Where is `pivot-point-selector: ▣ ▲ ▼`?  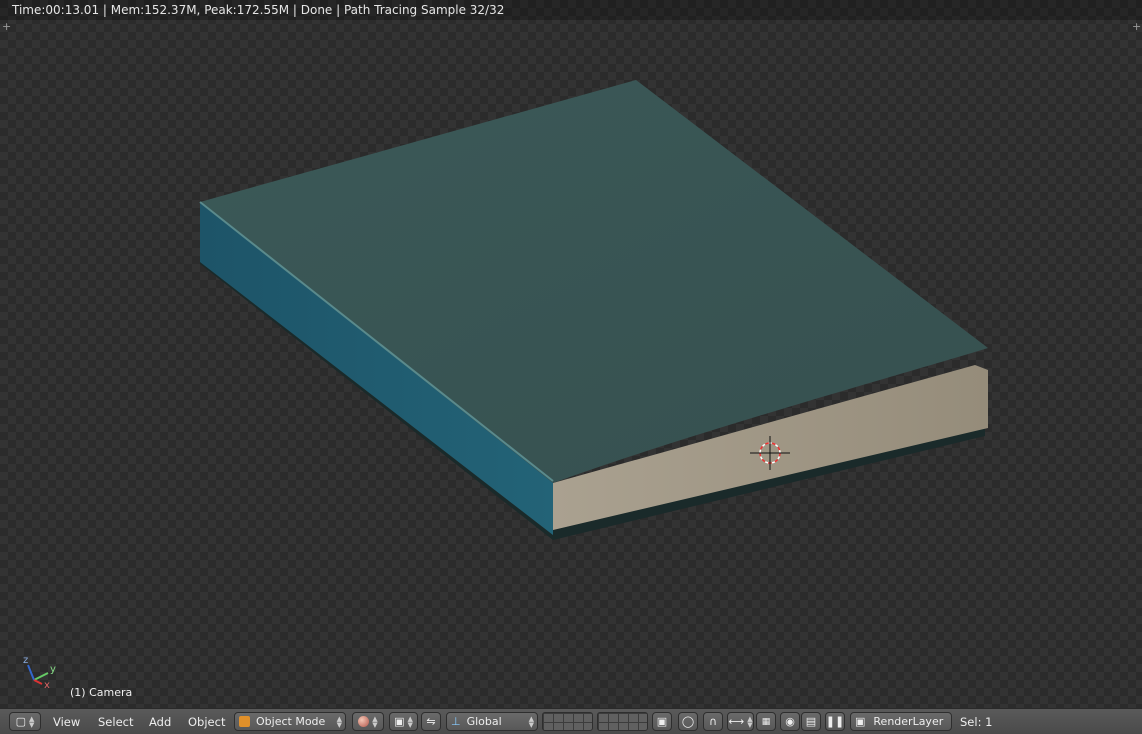
pivot-point-selector: ▣ ▲ ▼ is located at coordinates (403, 721).